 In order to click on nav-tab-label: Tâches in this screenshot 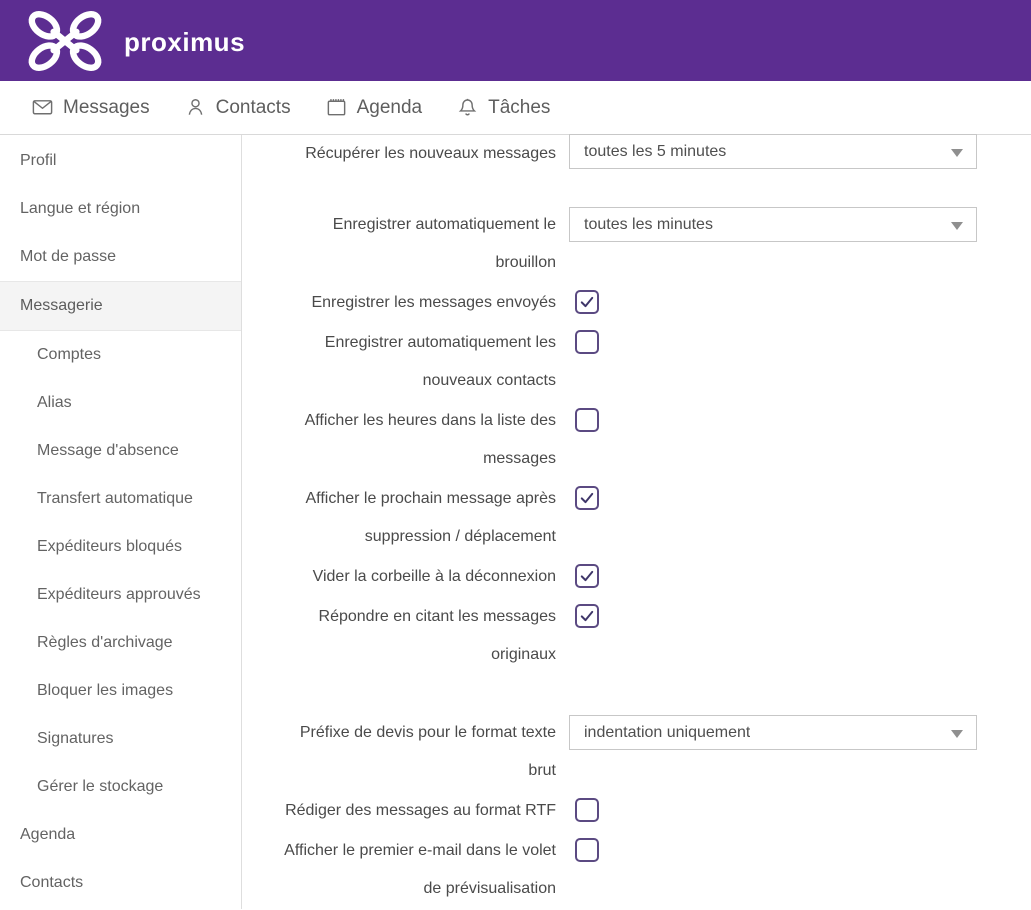, I will do `click(519, 107)`.